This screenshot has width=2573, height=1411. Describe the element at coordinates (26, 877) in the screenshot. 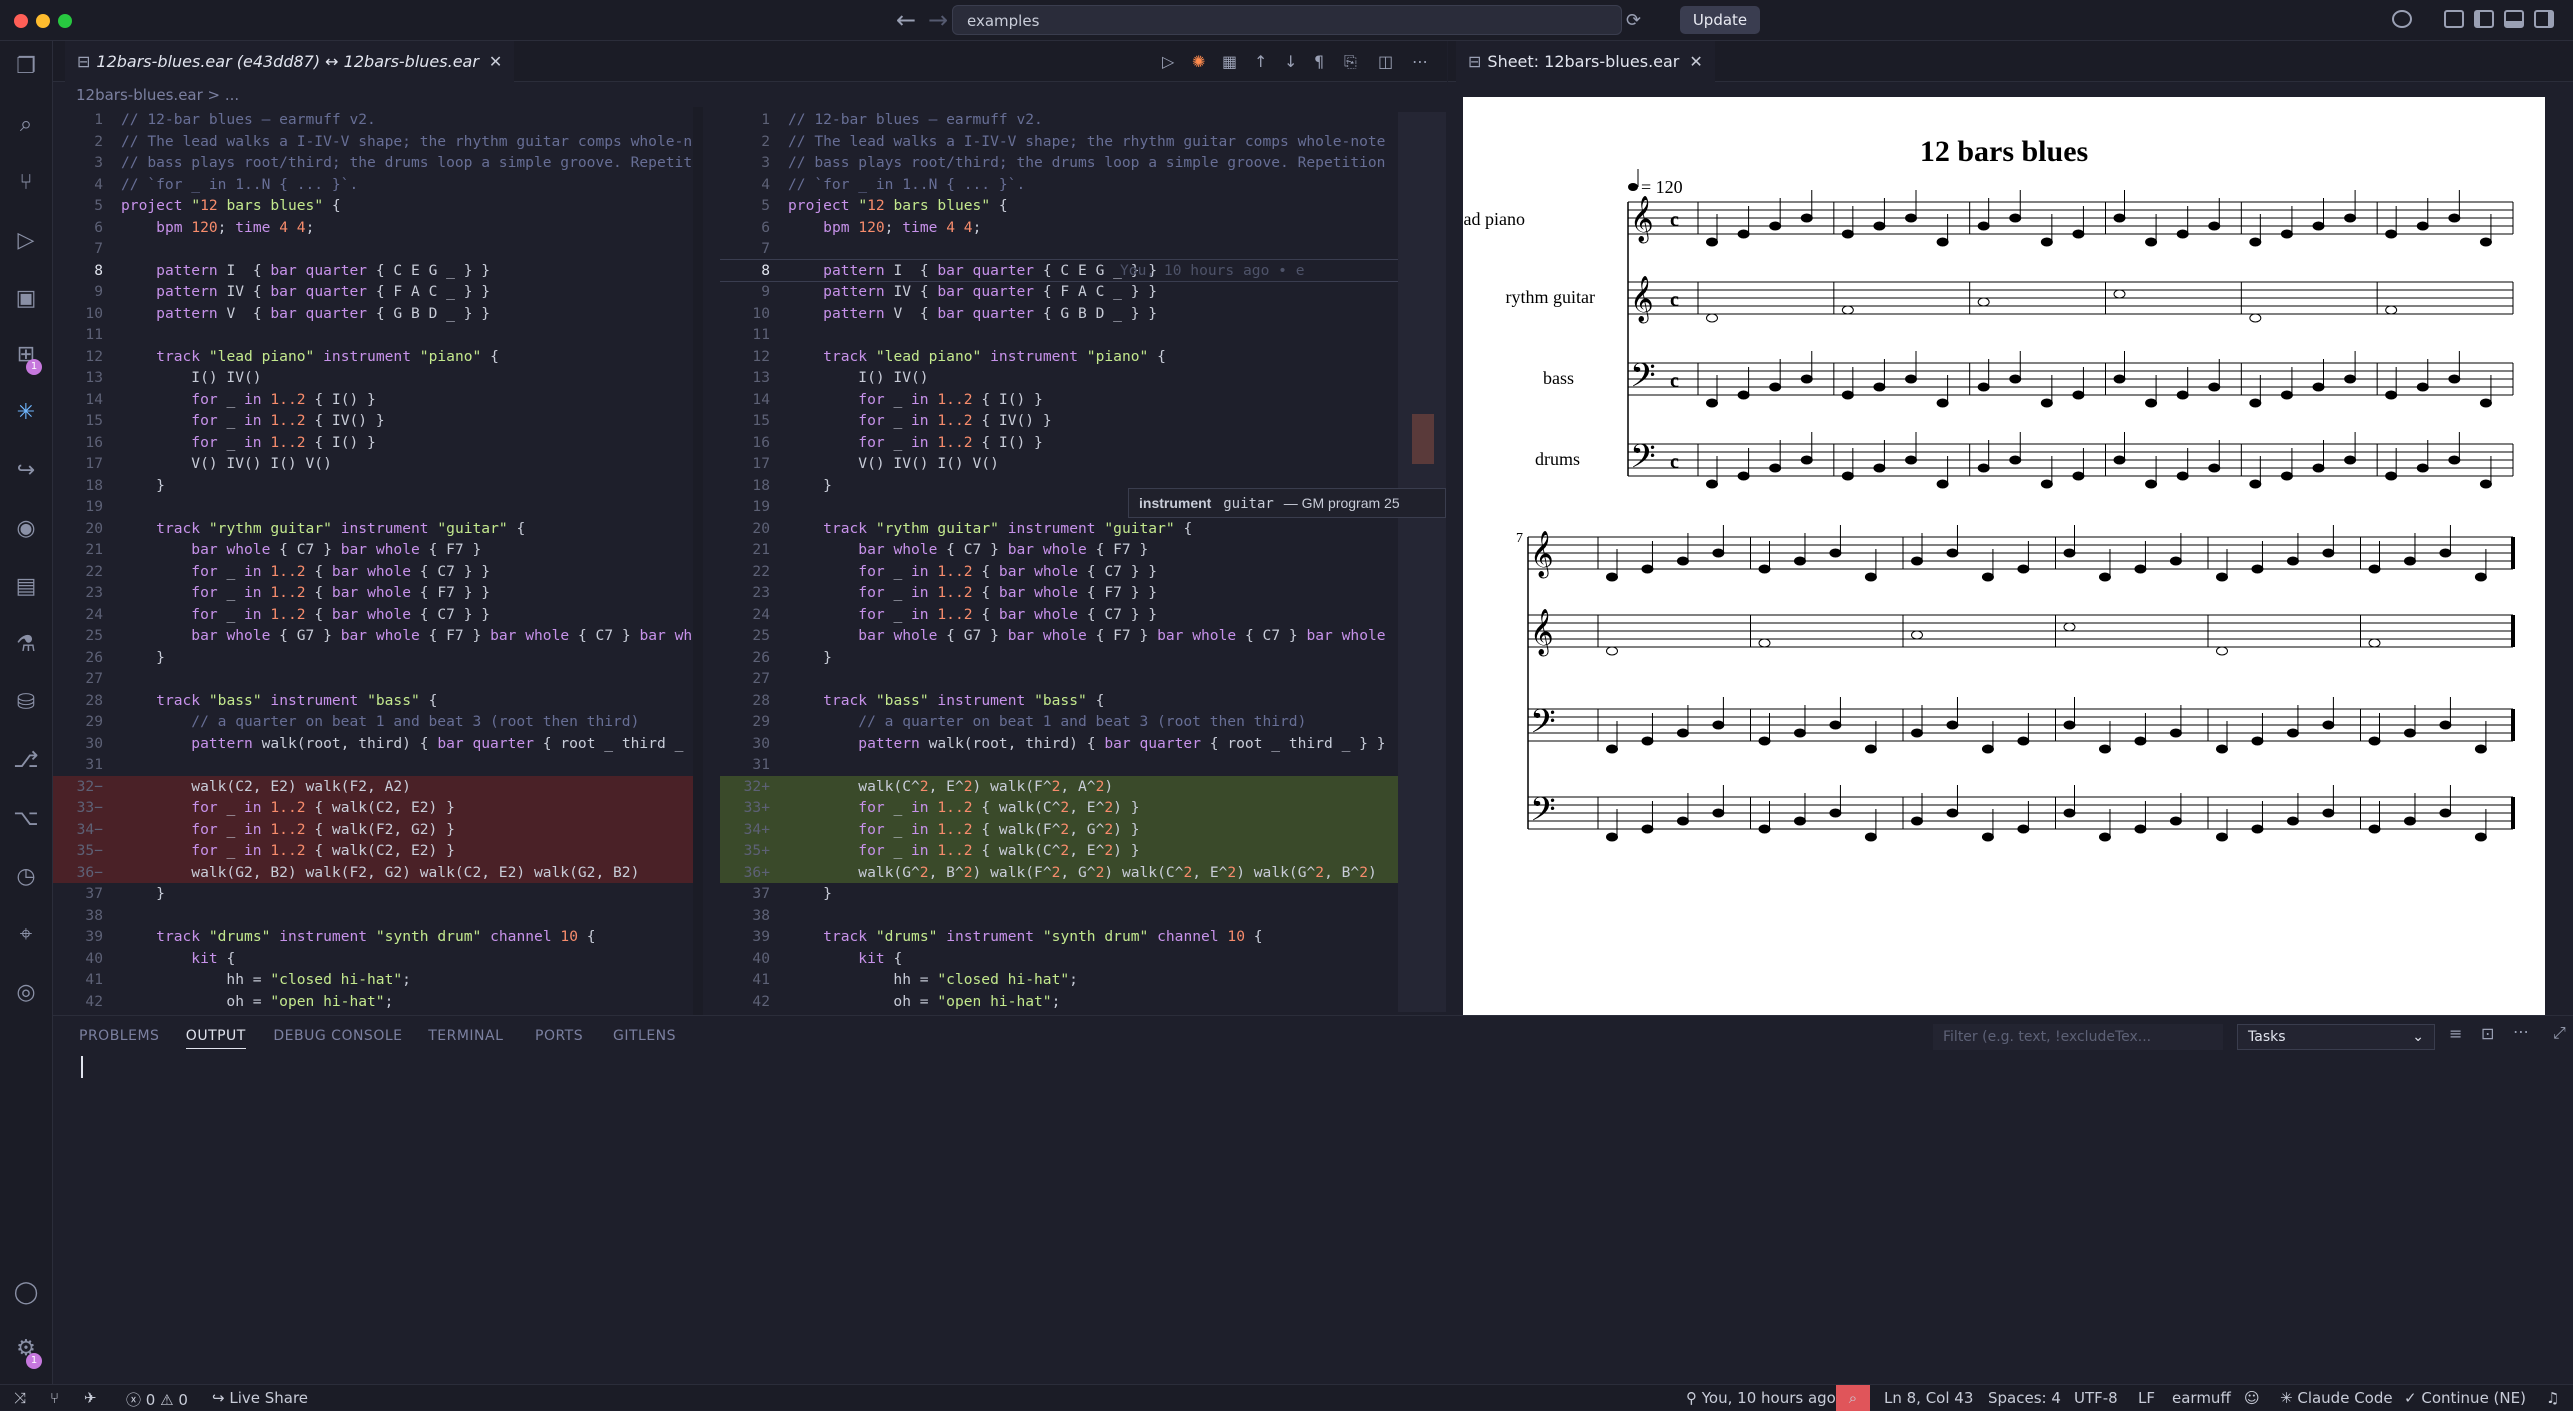

I see `timeline-icon: ◷` at that location.